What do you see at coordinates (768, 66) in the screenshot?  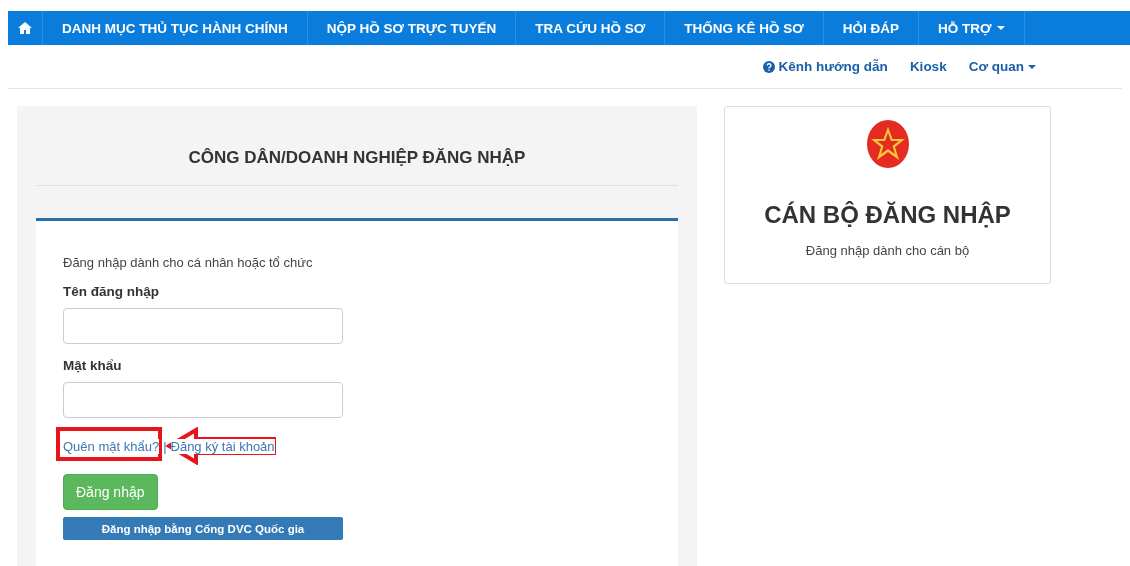 I see `help-icon` at bounding box center [768, 66].